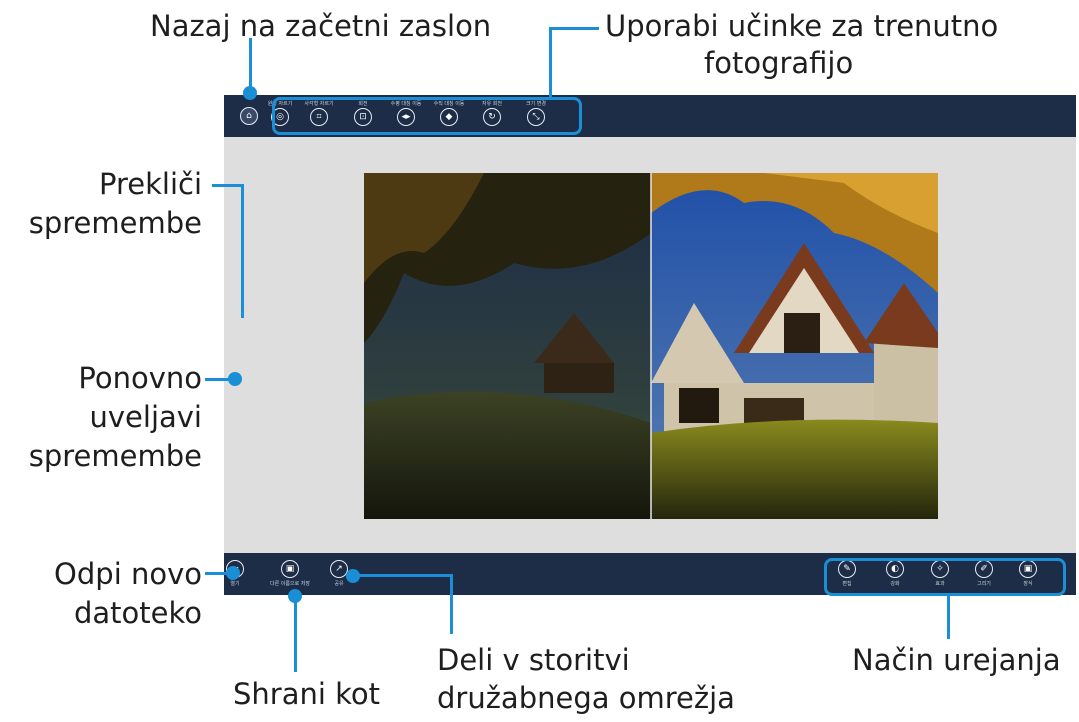 The height and width of the screenshot is (722, 1079). I want to click on leader-dot-save-as, so click(295, 596).